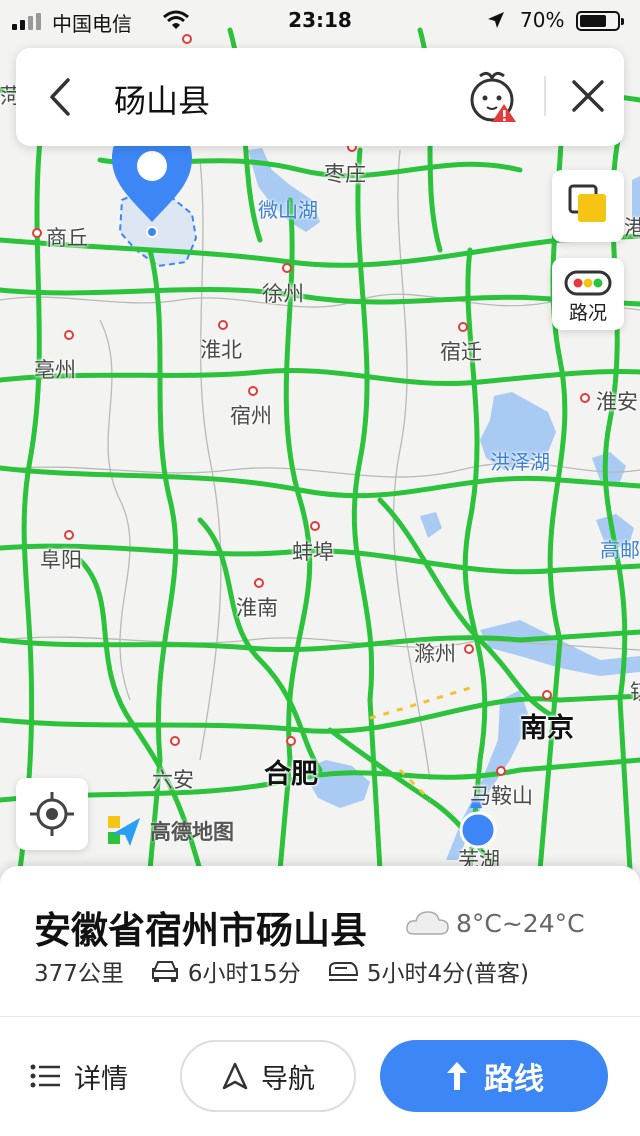  I want to click on close-icon, so click(588, 96).